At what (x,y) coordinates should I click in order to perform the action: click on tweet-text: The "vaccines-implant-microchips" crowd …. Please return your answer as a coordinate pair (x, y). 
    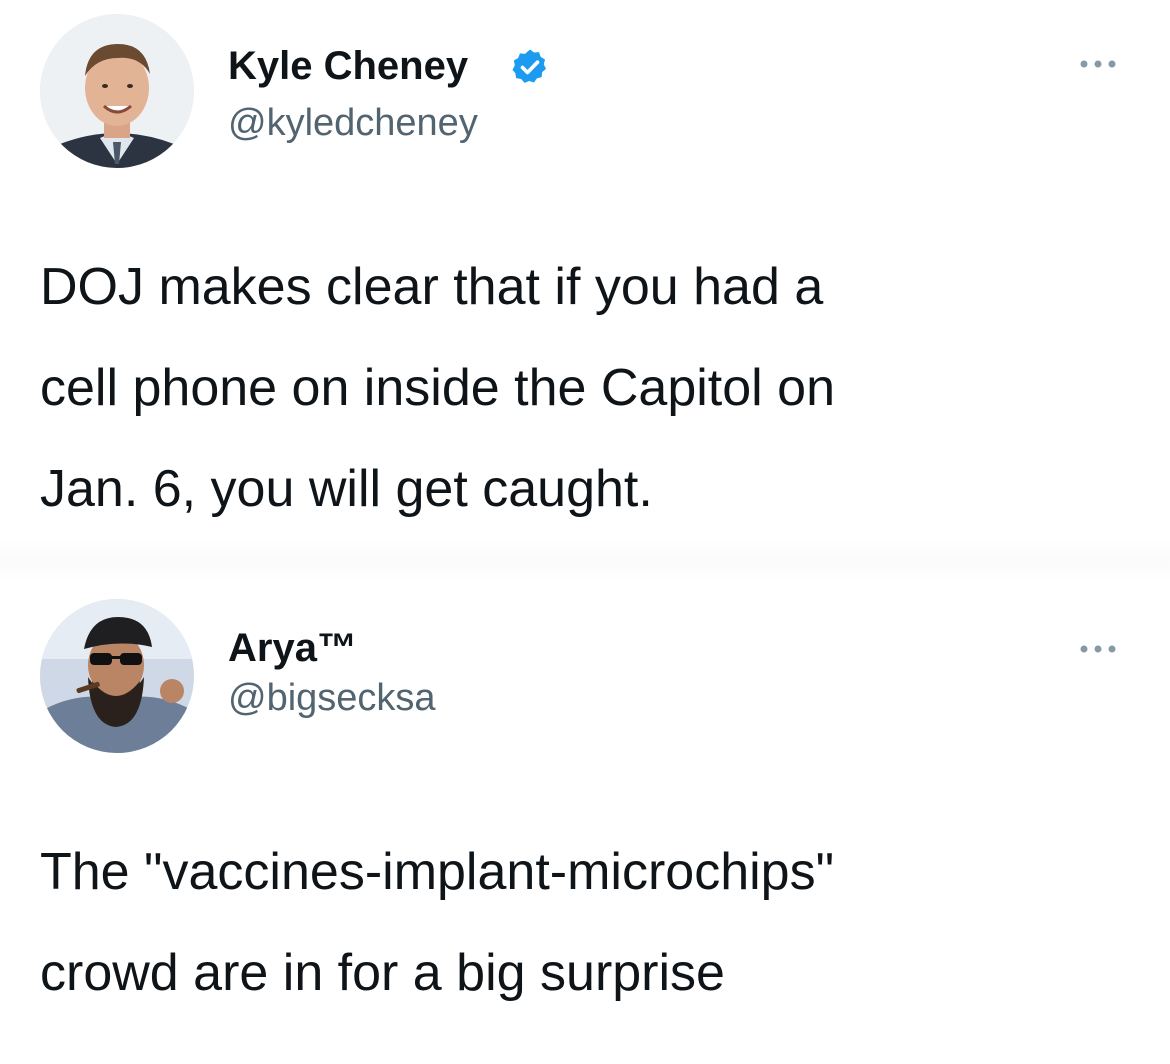
    Looking at the image, I should click on (437, 922).